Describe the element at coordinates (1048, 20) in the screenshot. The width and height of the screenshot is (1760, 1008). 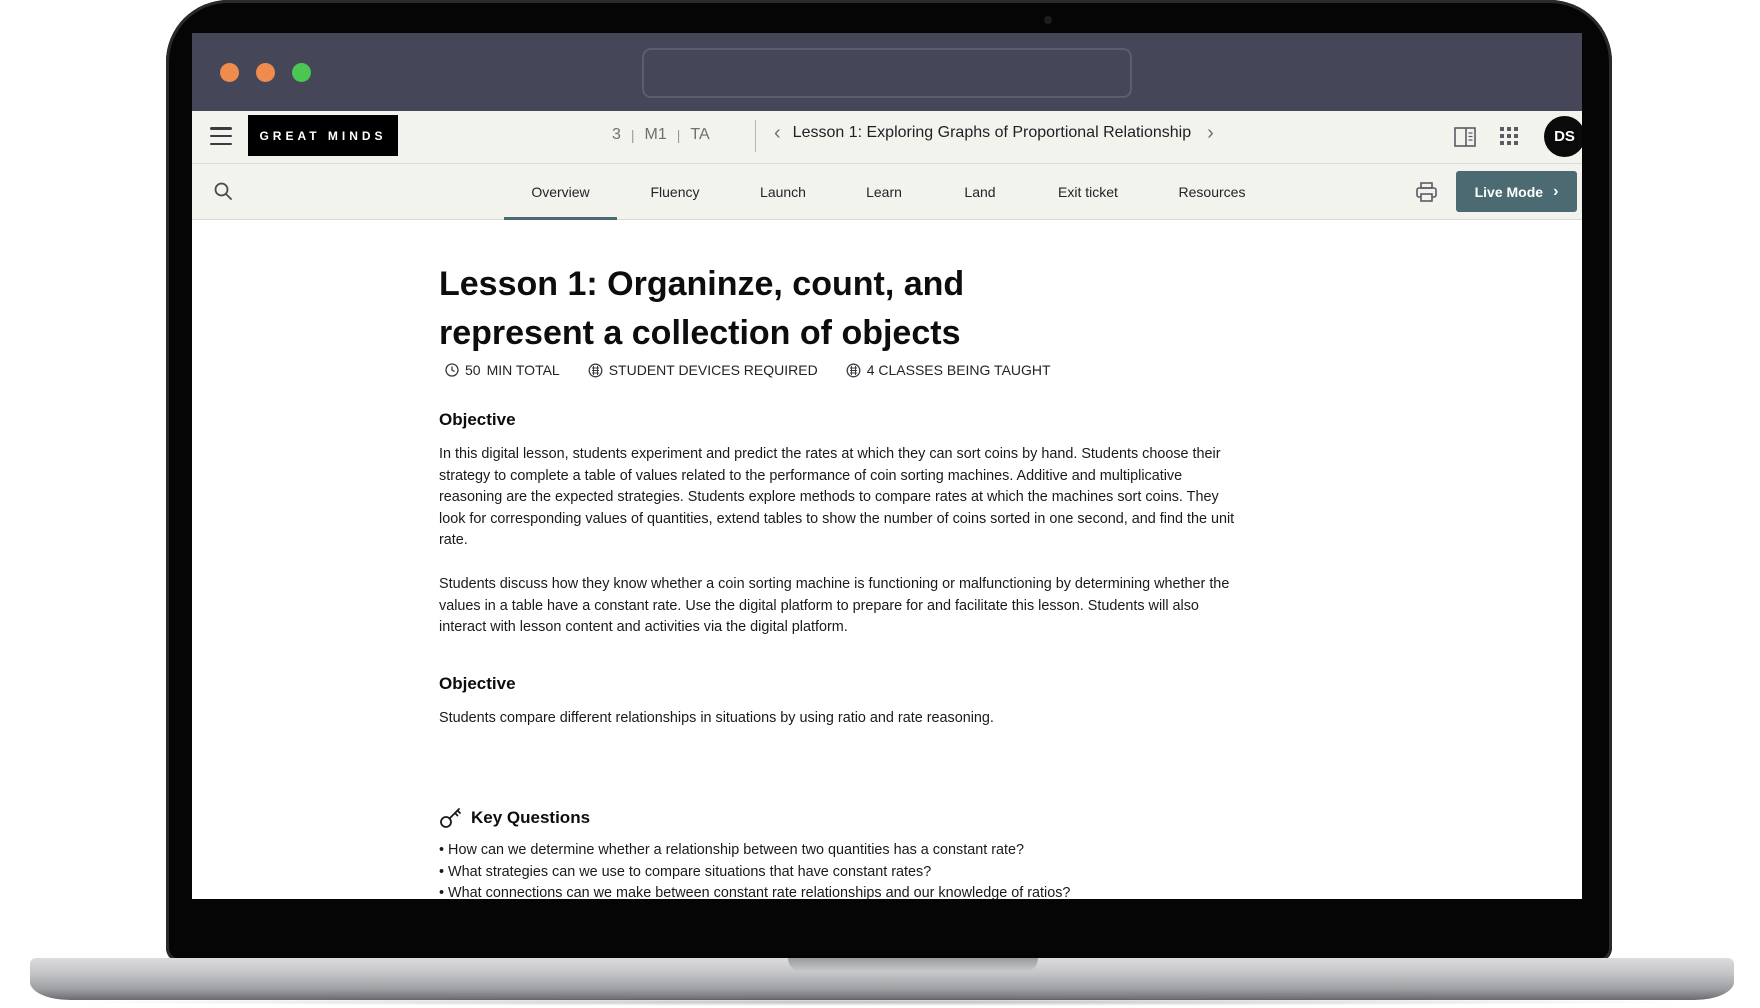
I see `camera-dot` at that location.